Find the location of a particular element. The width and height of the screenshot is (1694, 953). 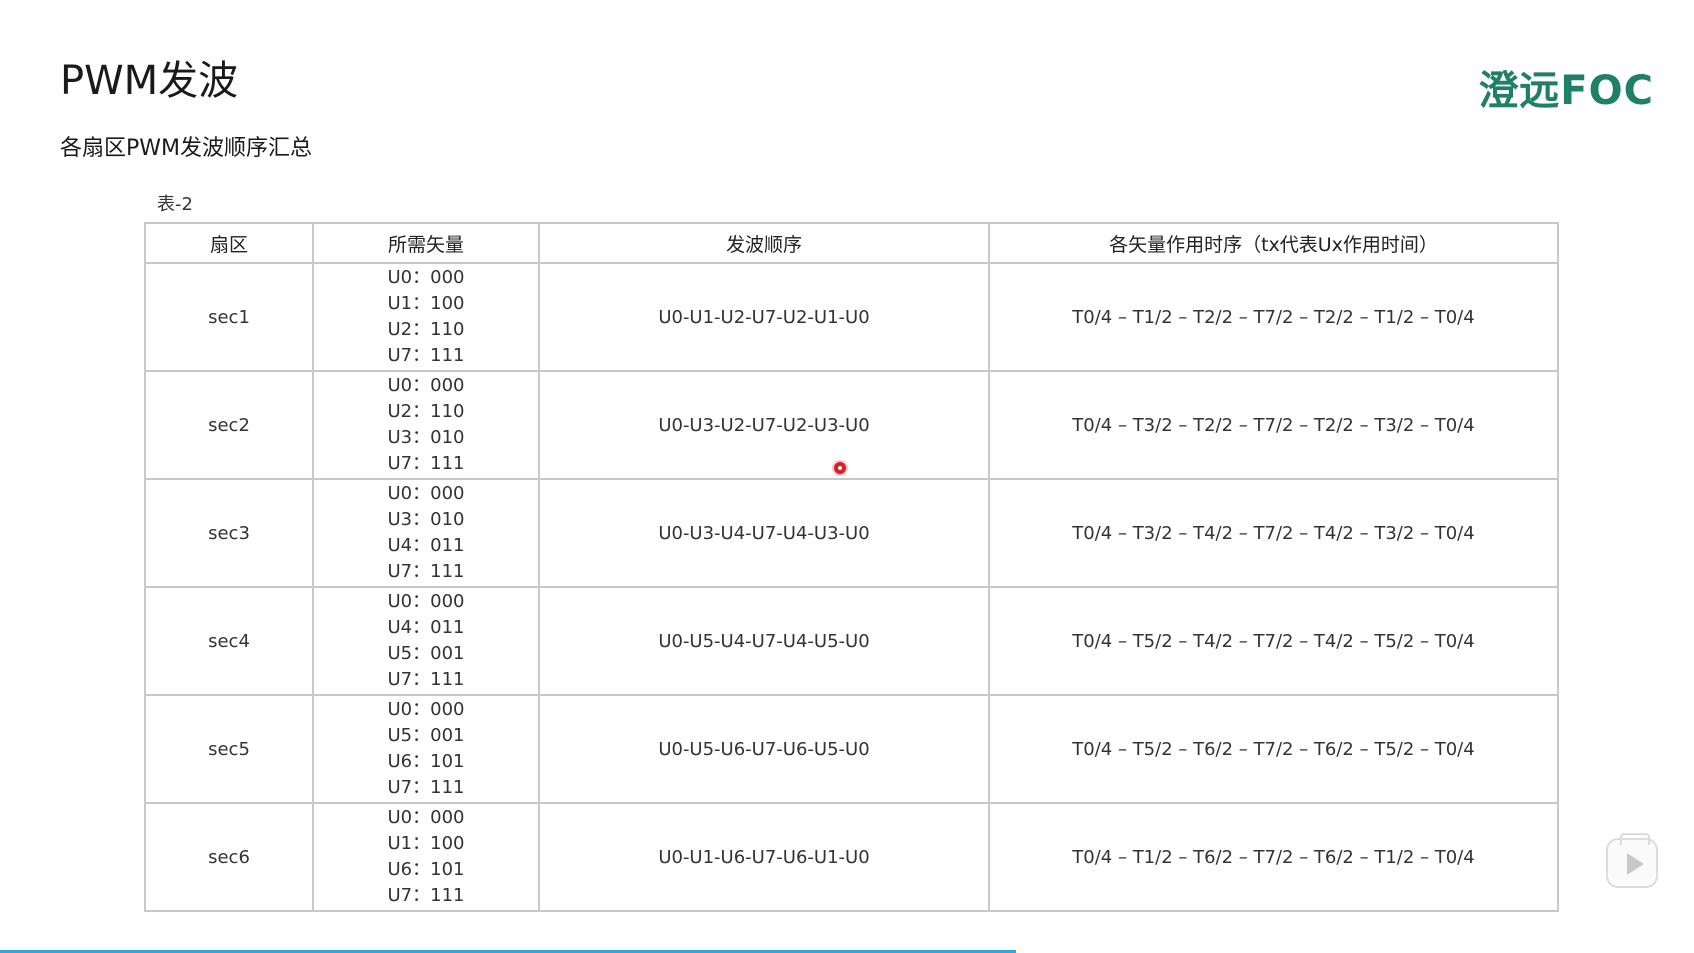

header-order: 发波顺序 is located at coordinates (764, 243).